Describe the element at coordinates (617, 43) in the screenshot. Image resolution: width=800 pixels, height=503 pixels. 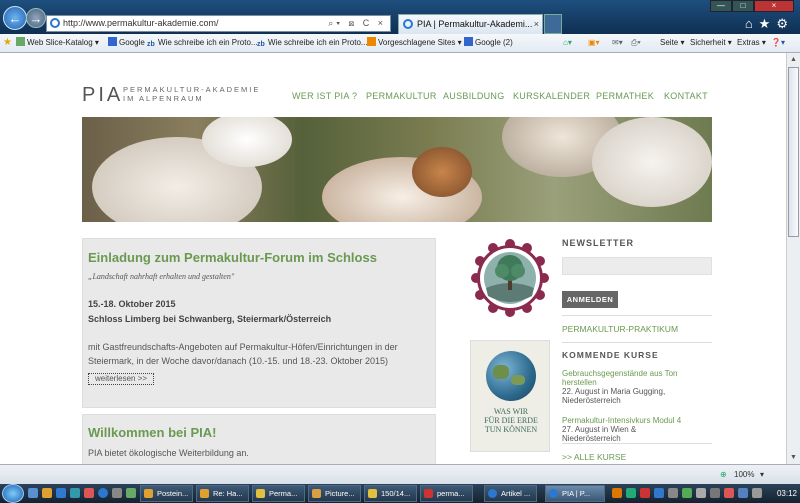
I see `mail-icon: ✉▾` at that location.